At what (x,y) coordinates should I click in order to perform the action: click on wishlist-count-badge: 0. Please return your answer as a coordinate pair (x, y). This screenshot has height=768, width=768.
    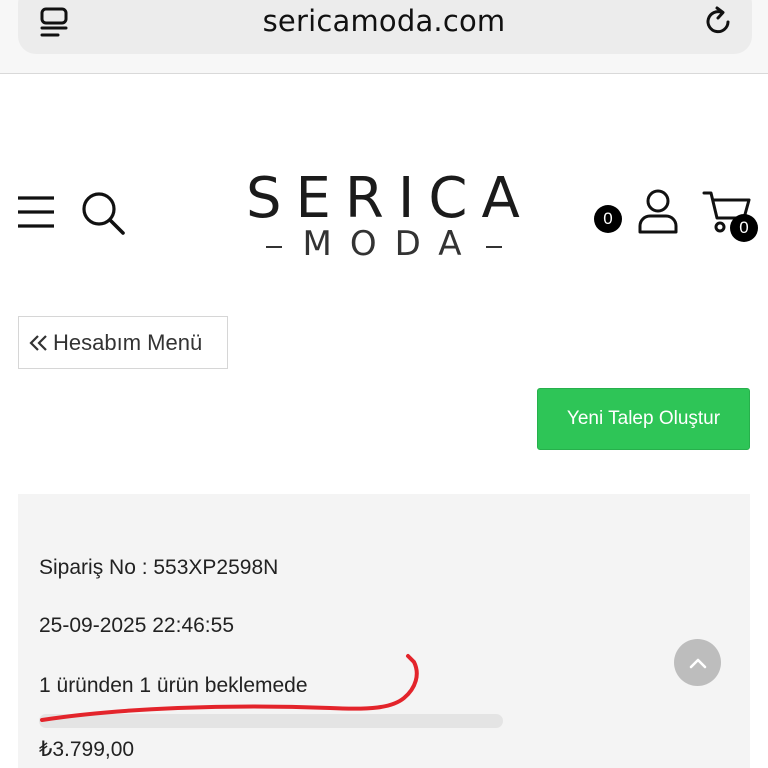
    Looking at the image, I should click on (608, 219).